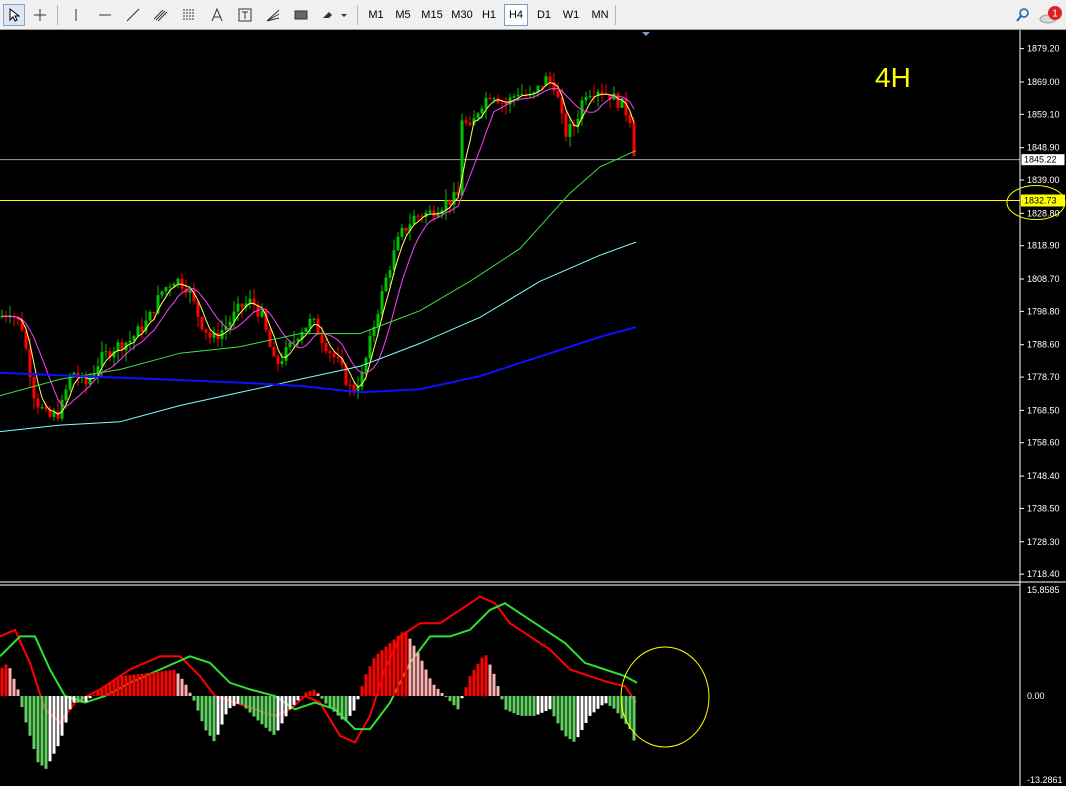  I want to click on arrows-icon, so click(334, 15).